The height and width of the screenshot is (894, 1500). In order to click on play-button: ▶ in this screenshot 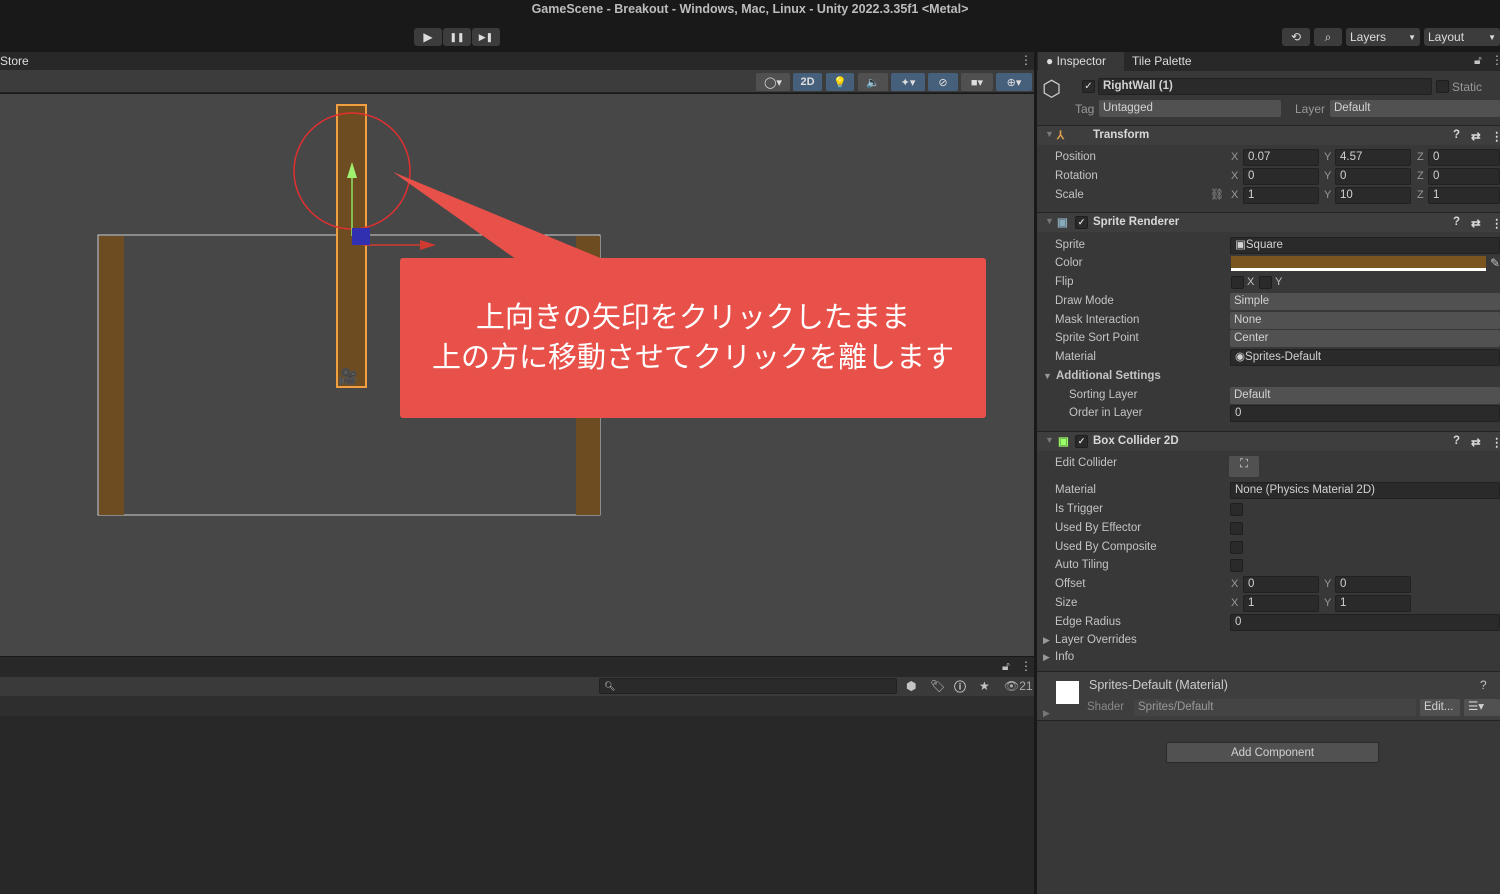, I will do `click(428, 37)`.